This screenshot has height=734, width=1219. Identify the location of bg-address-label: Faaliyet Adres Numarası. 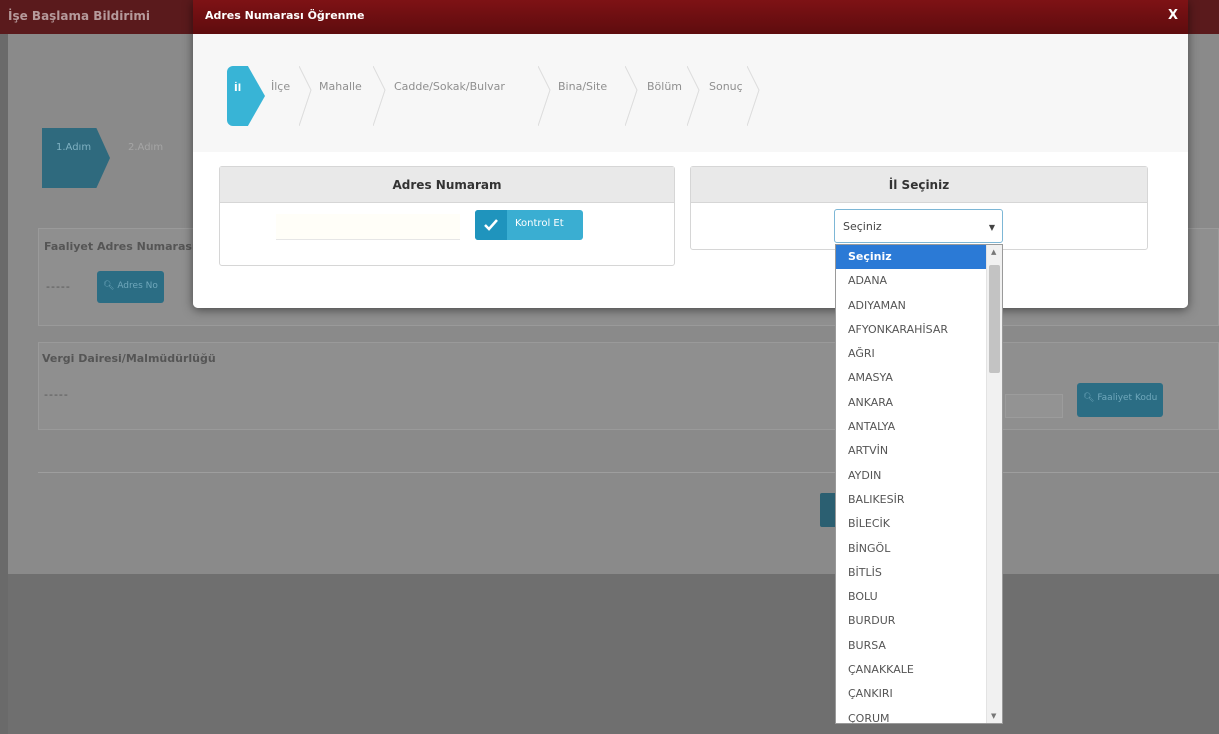
(120, 246).